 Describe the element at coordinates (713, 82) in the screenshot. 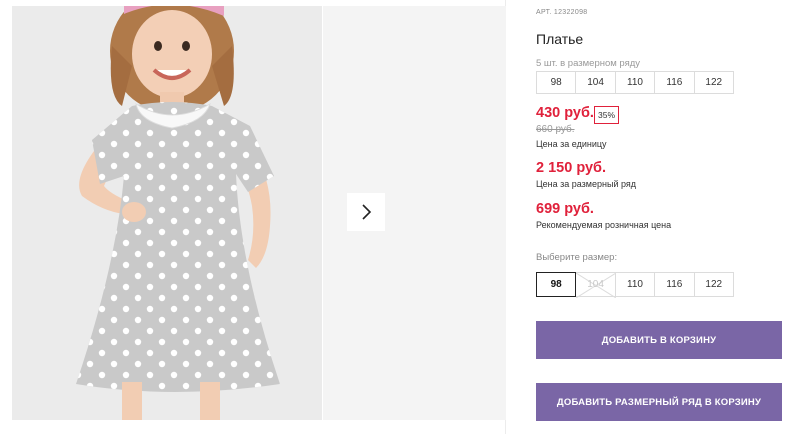

I see `series-size-cell: 122` at that location.